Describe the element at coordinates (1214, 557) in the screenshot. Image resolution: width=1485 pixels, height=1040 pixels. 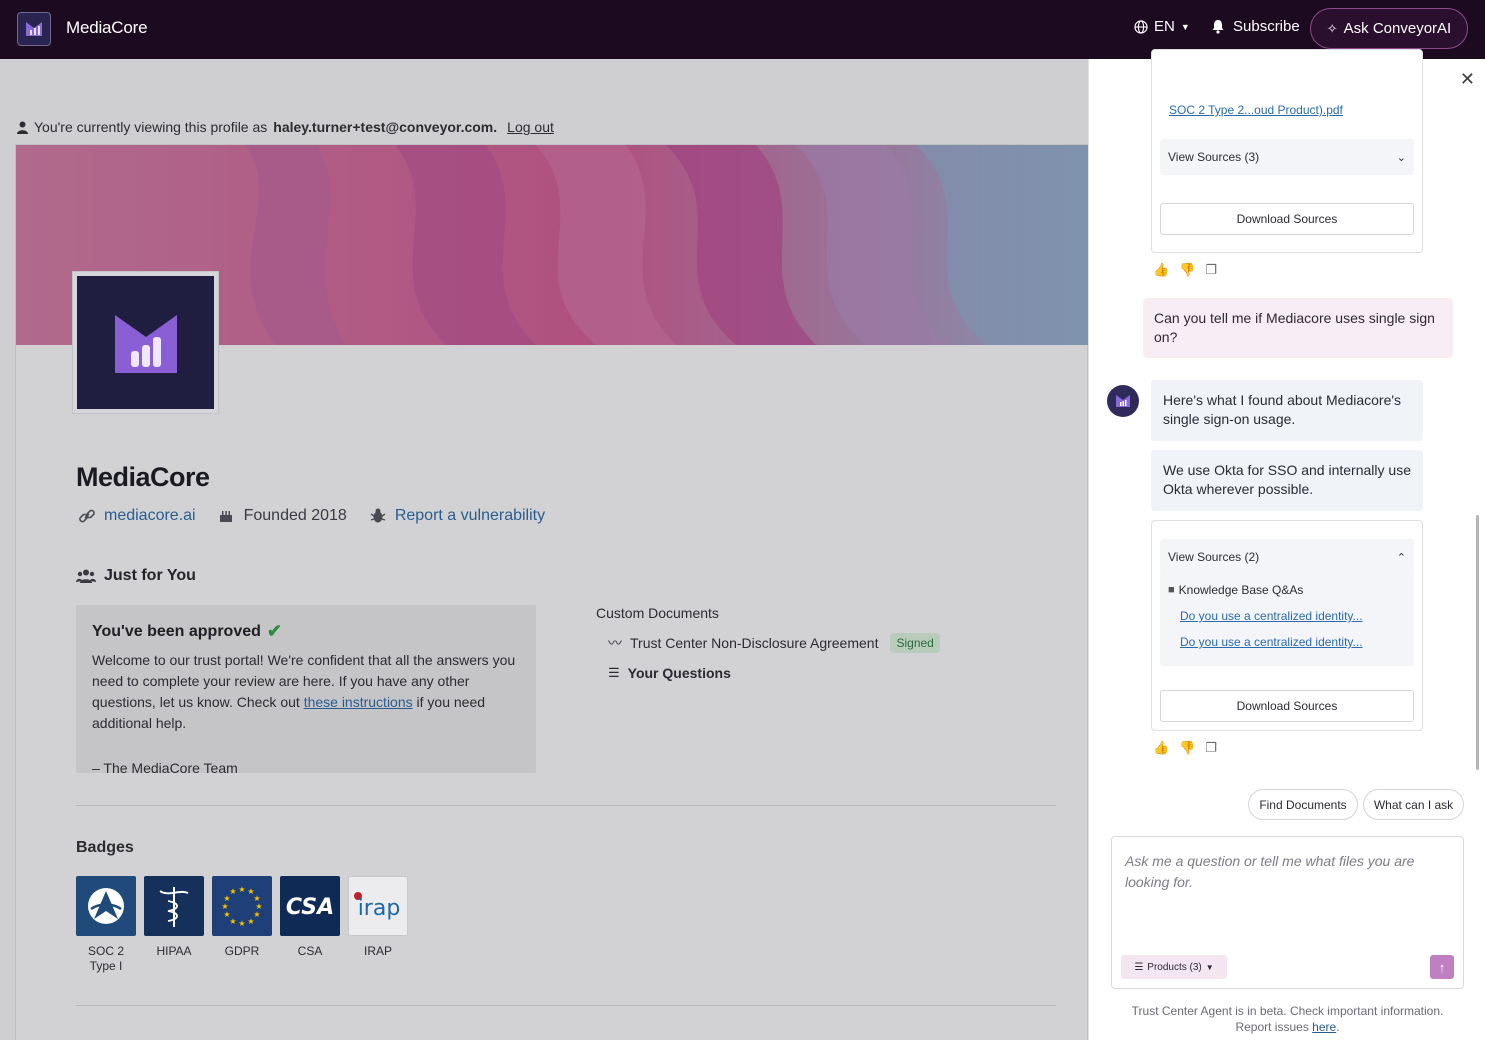
I see `view-sources-label: View Sources (2)` at that location.